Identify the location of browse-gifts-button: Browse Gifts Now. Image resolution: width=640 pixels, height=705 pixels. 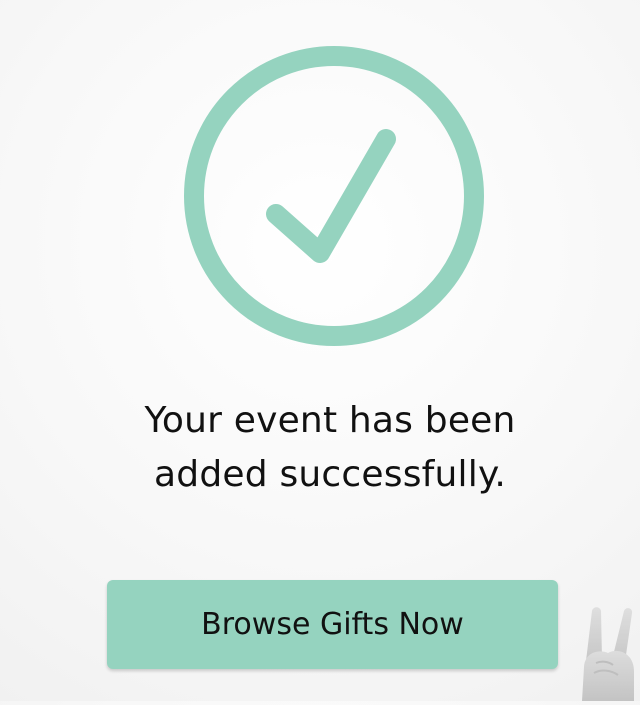
(332, 624).